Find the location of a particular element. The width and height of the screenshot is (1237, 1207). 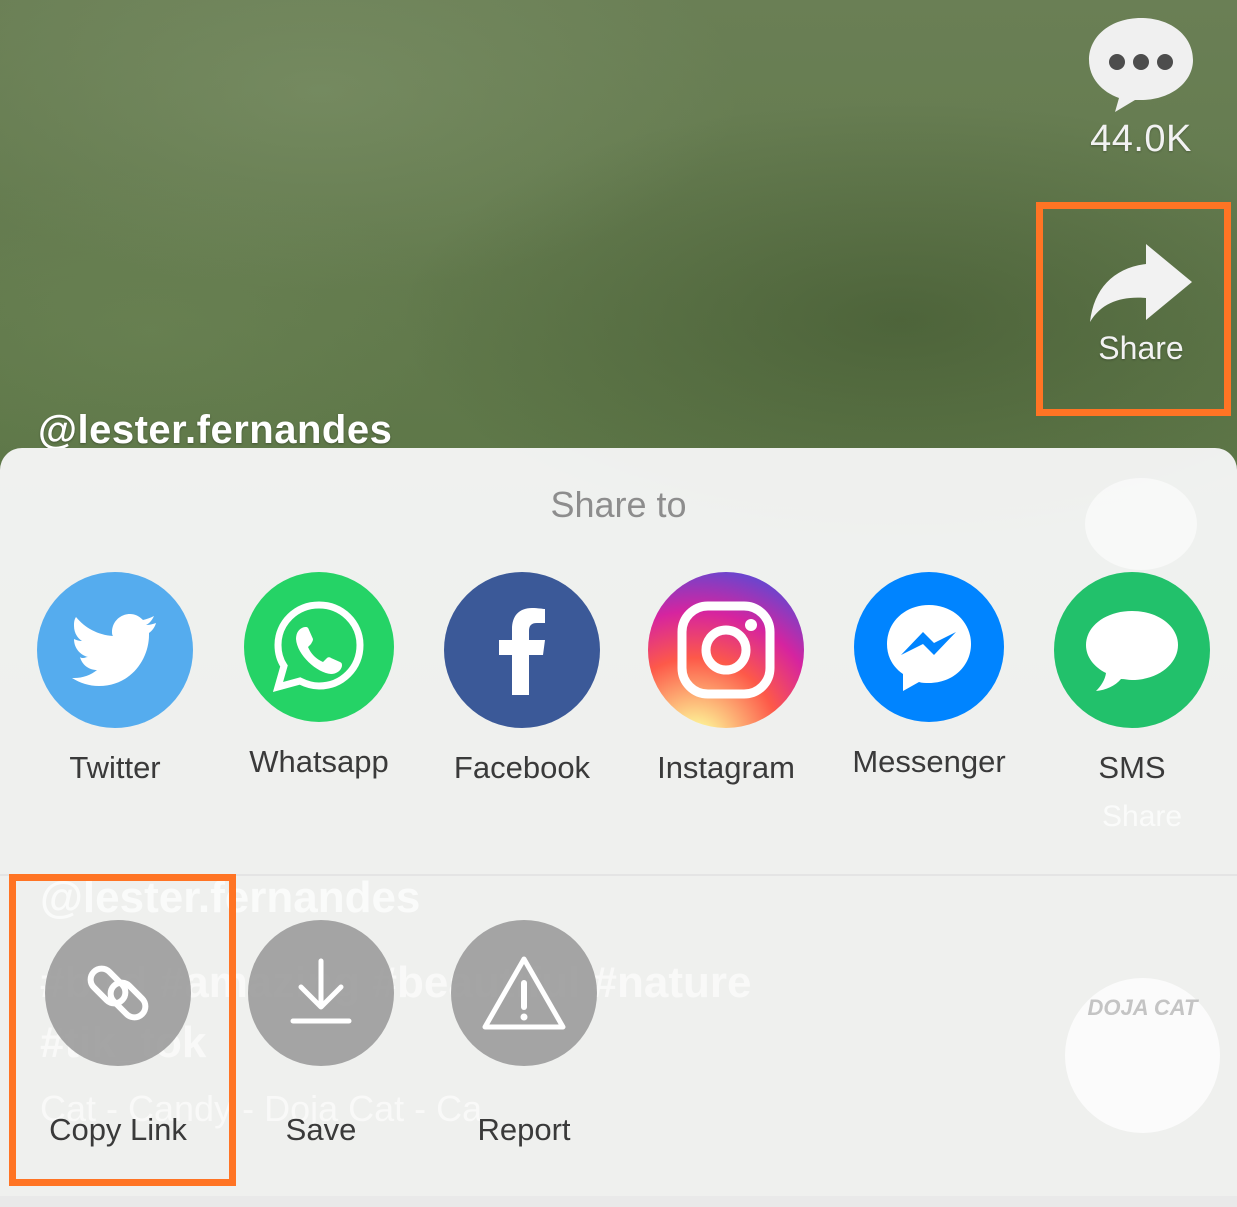

next-sheet-edge is located at coordinates (618, 1201).